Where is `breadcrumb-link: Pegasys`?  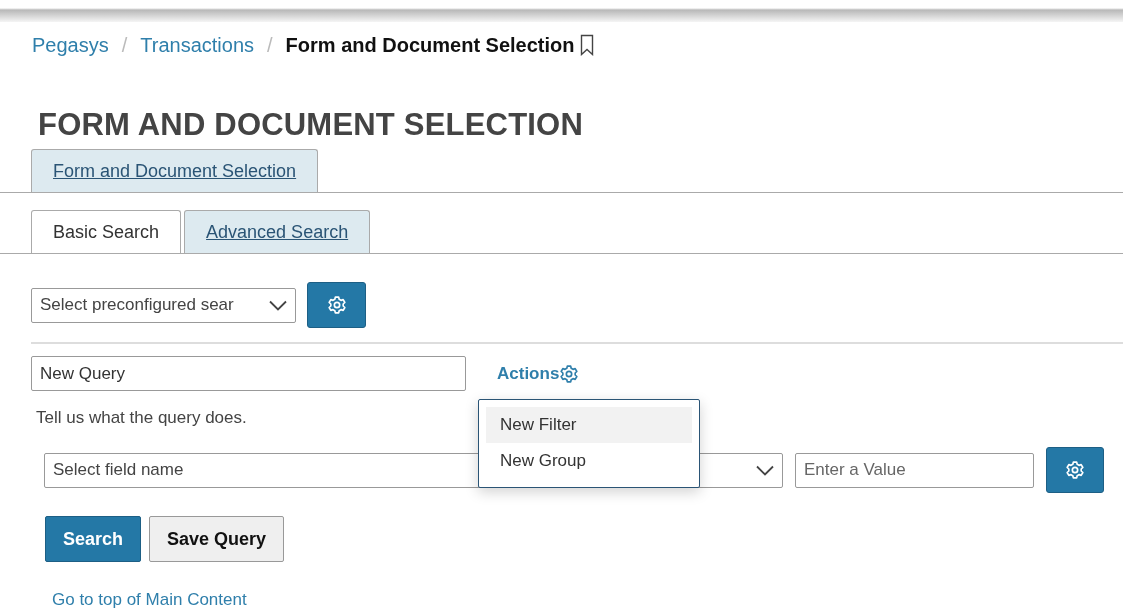
breadcrumb-link: Pegasys is located at coordinates (70, 45).